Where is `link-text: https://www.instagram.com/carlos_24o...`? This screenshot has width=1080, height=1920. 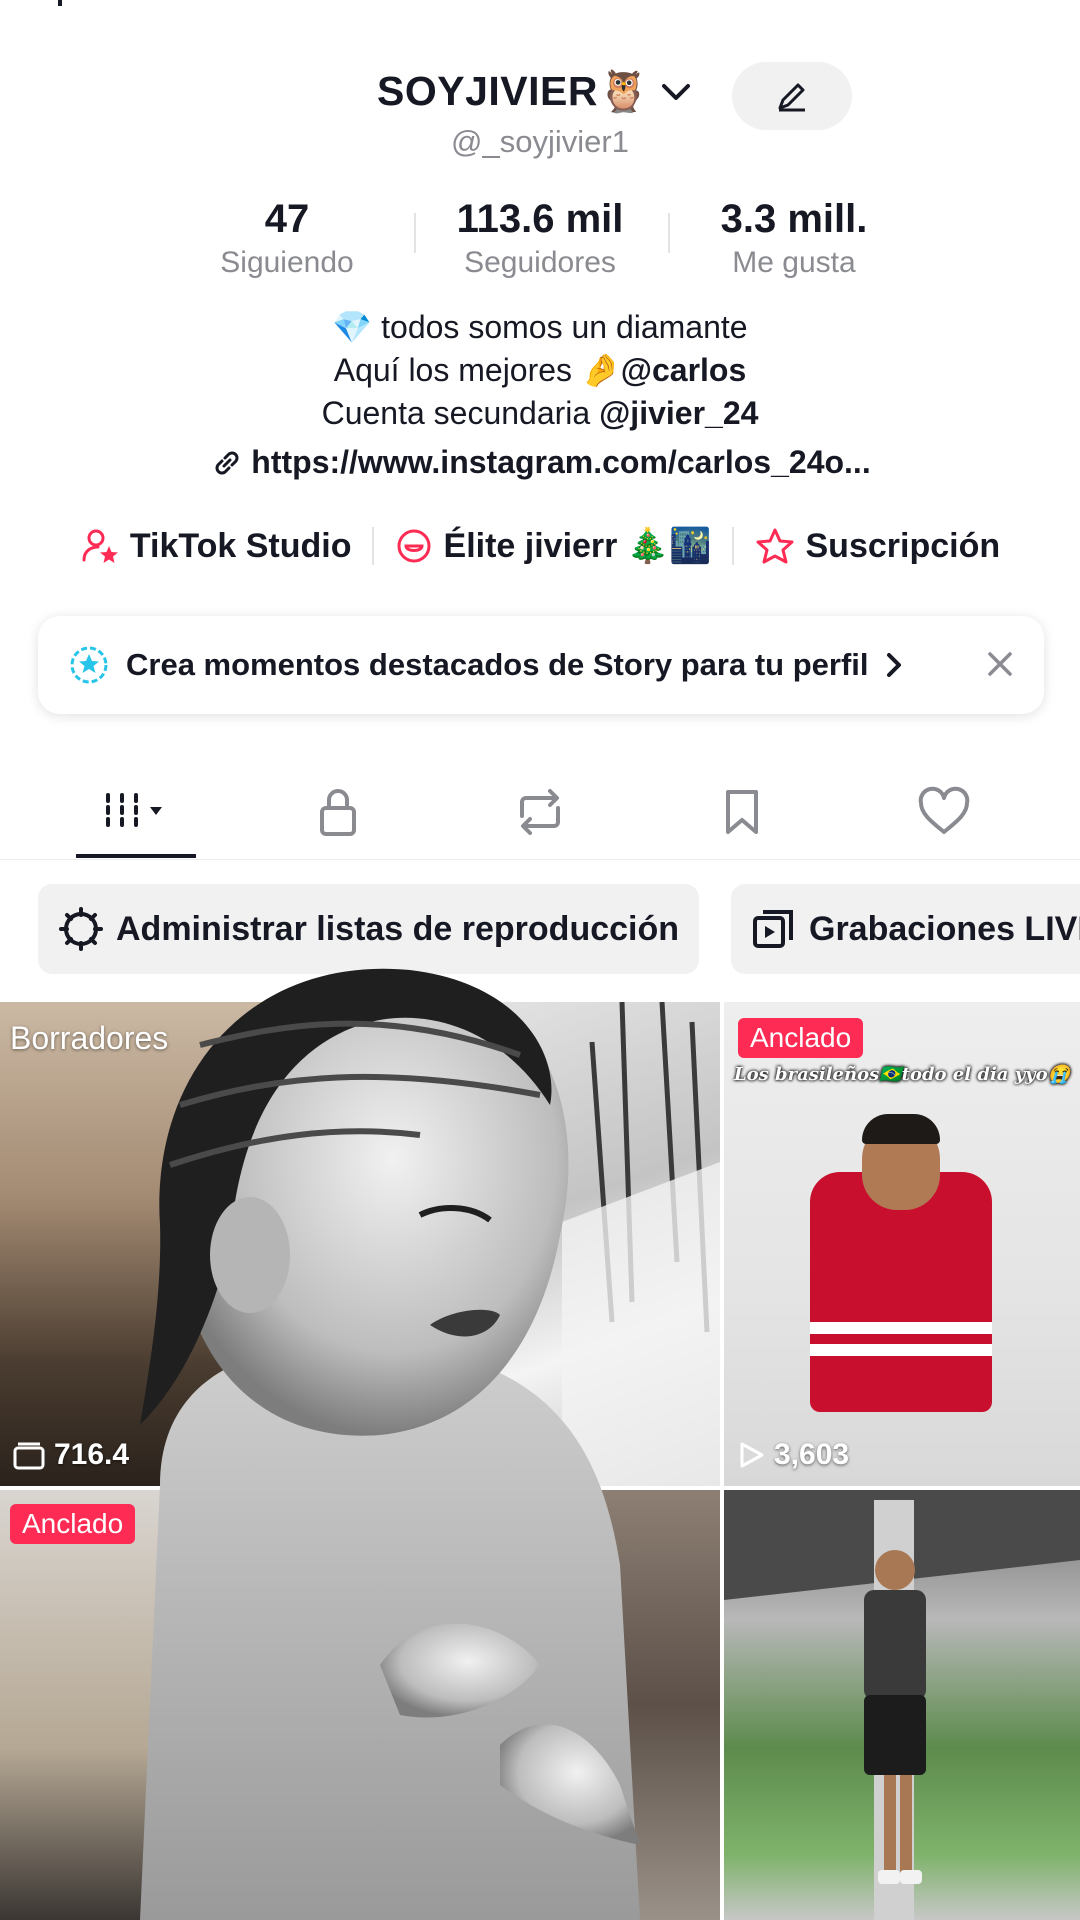
link-text: https://www.instagram.com/carlos_24o... is located at coordinates (561, 462).